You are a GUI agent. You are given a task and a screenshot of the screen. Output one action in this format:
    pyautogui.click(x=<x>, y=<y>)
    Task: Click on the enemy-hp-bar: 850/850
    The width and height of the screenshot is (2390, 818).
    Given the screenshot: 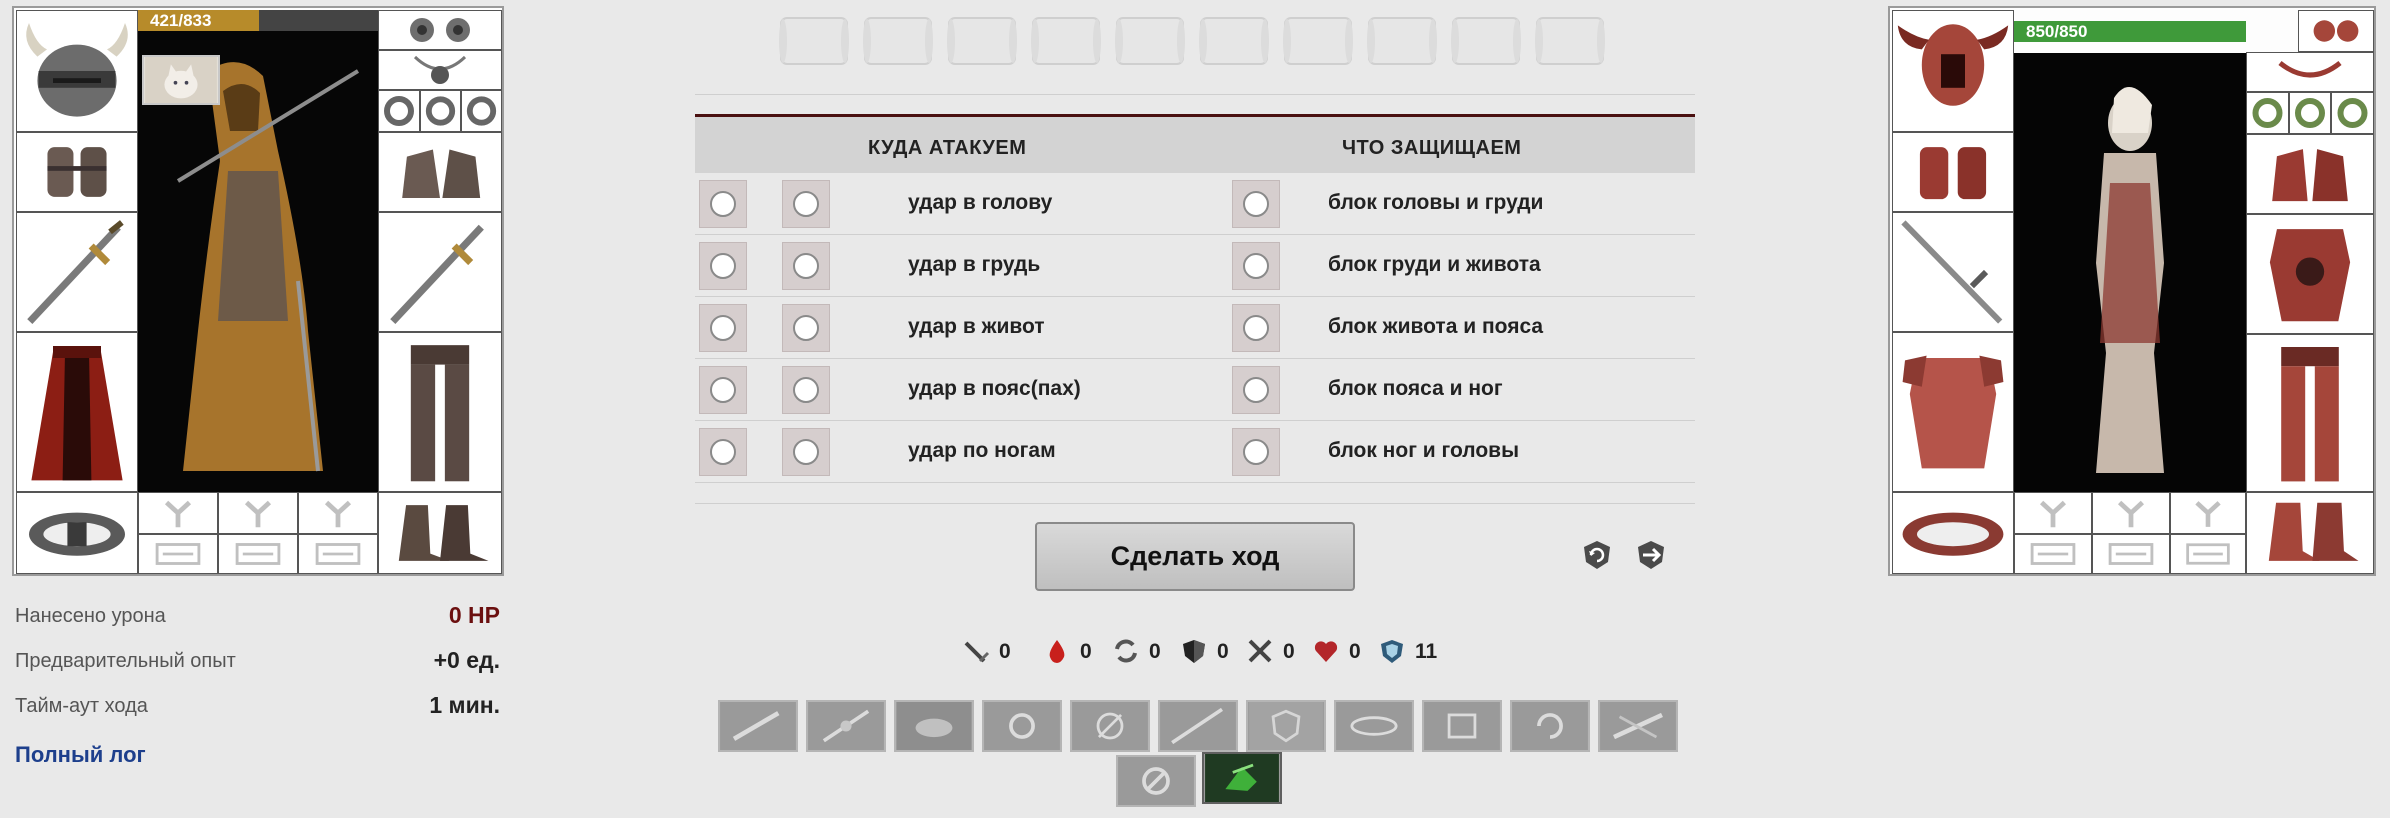 What is the action you would take?
    pyautogui.click(x=2130, y=31)
    